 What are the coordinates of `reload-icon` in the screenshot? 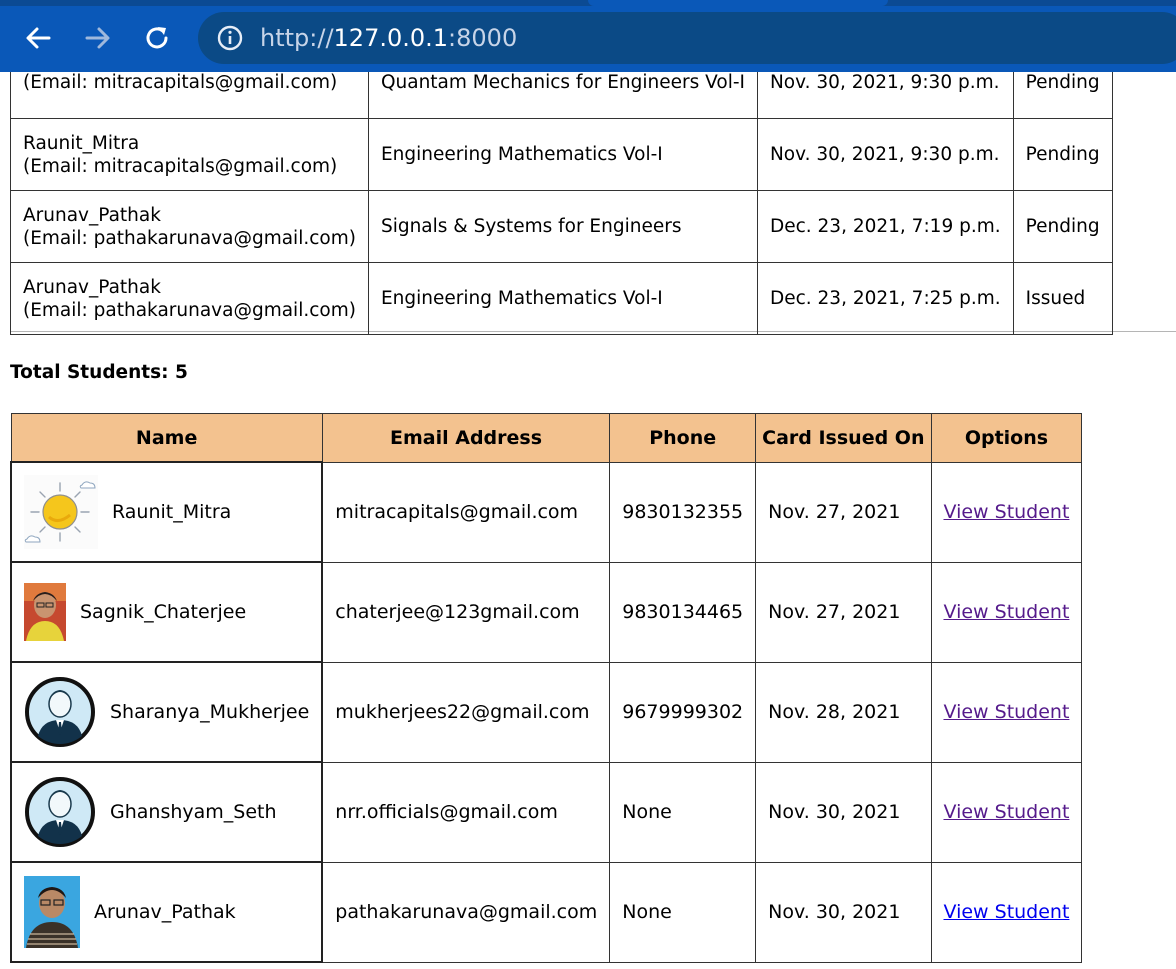 It's located at (157, 38).